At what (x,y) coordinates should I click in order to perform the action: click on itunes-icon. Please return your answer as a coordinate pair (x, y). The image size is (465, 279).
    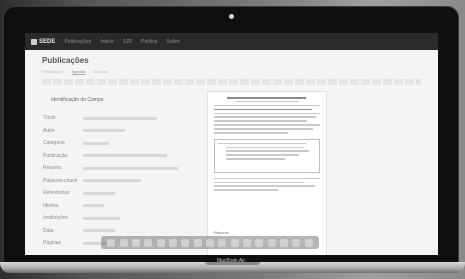
    Looking at the image, I should click on (259, 242).